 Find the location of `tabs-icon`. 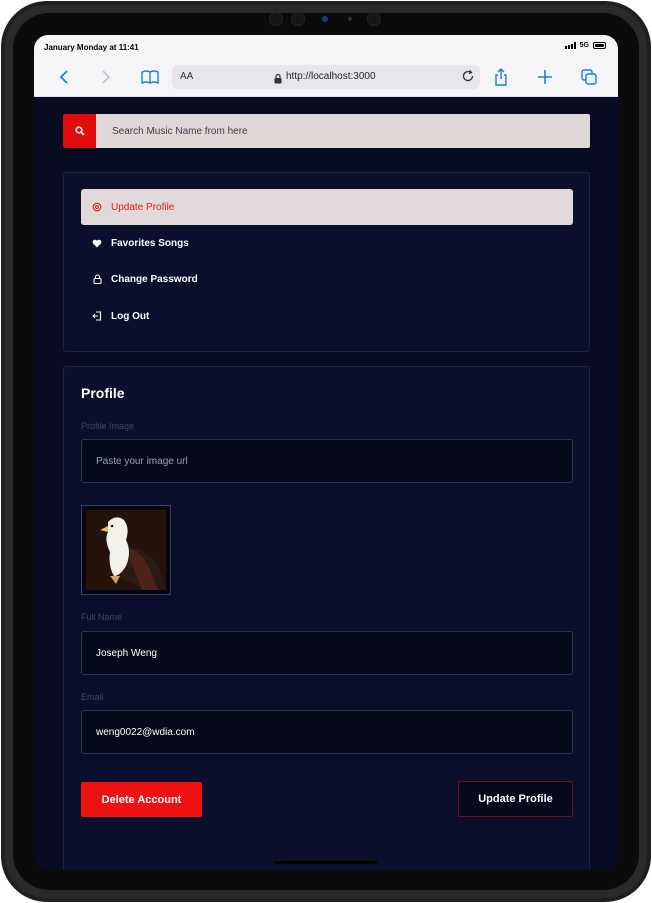

tabs-icon is located at coordinates (589, 77).